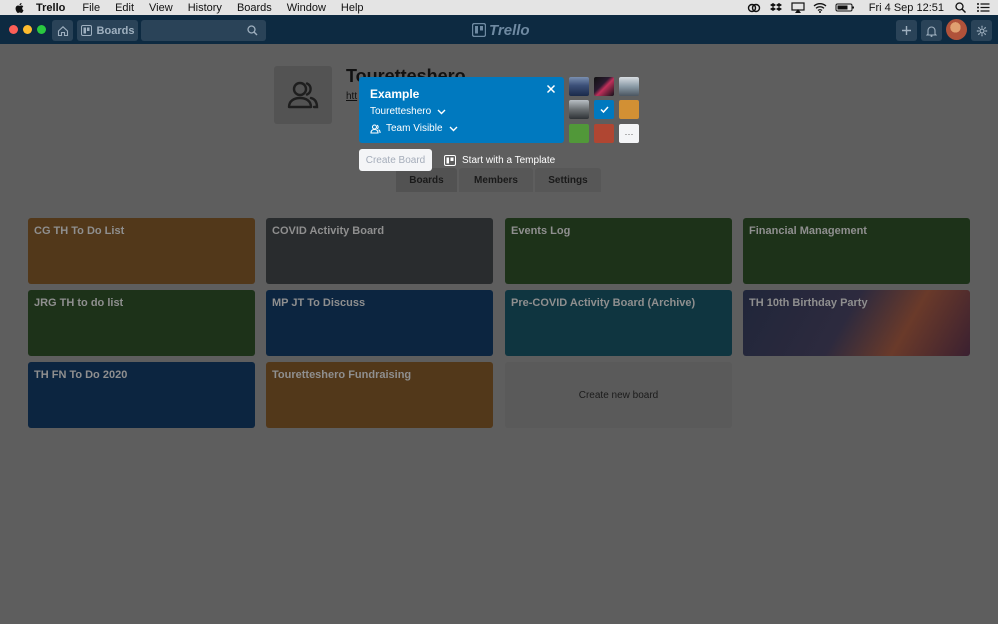  I want to click on background-color-blue, so click(604, 109).